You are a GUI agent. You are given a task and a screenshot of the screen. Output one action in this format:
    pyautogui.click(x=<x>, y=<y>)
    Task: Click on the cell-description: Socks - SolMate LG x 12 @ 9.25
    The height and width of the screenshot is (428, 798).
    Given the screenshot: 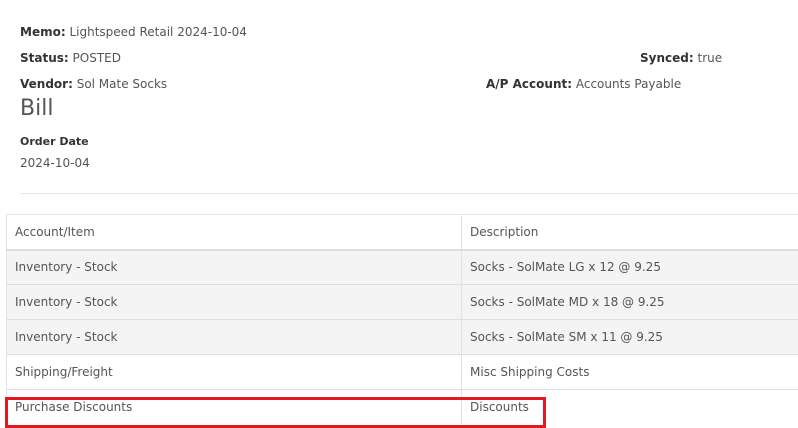 What is the action you would take?
    pyautogui.click(x=629, y=267)
    